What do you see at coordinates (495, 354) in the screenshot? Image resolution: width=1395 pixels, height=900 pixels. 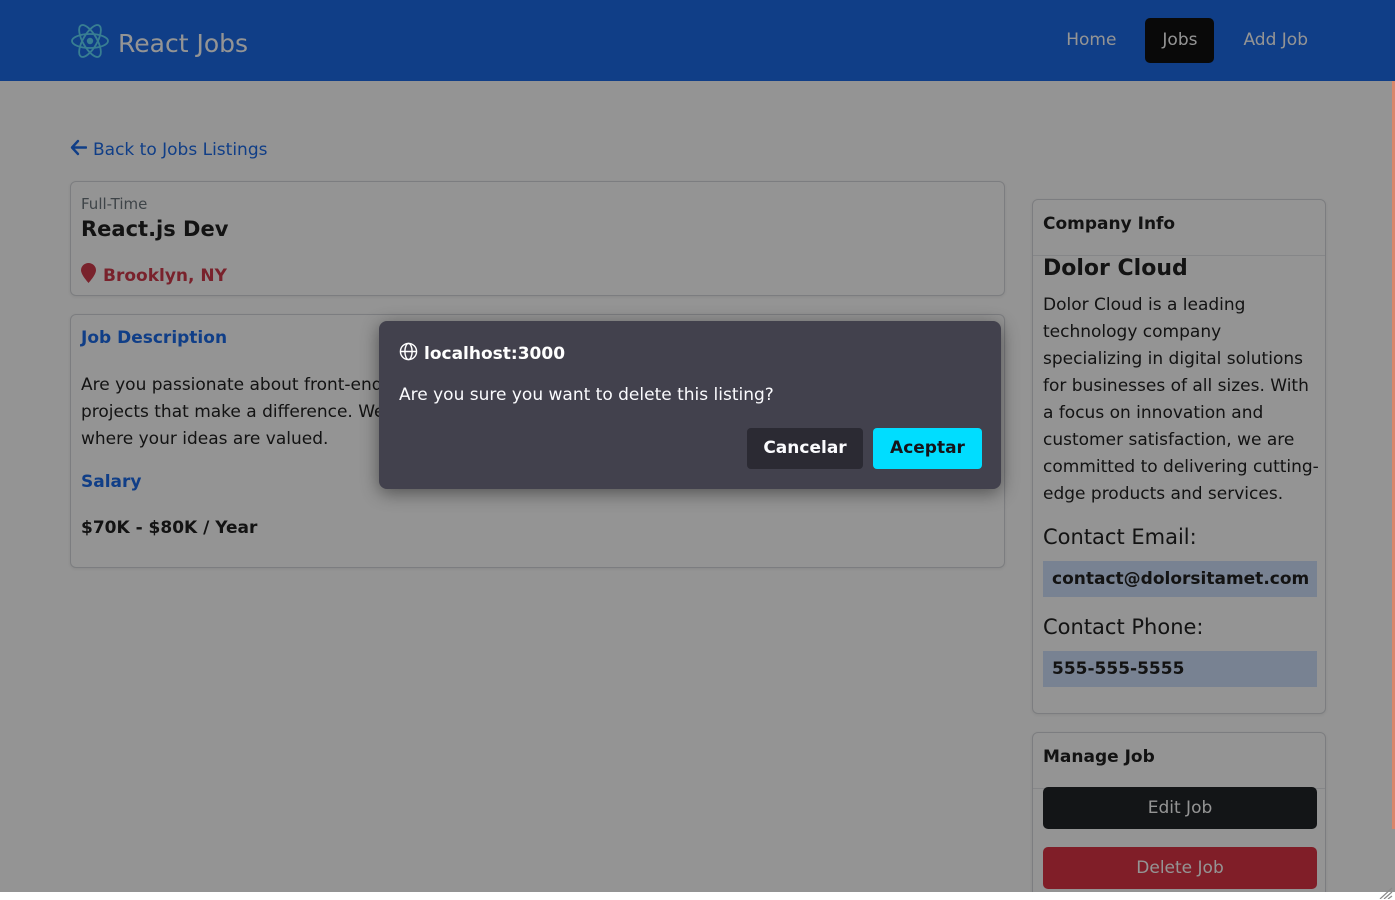 I see `dialog-origin: localhost:3000` at bounding box center [495, 354].